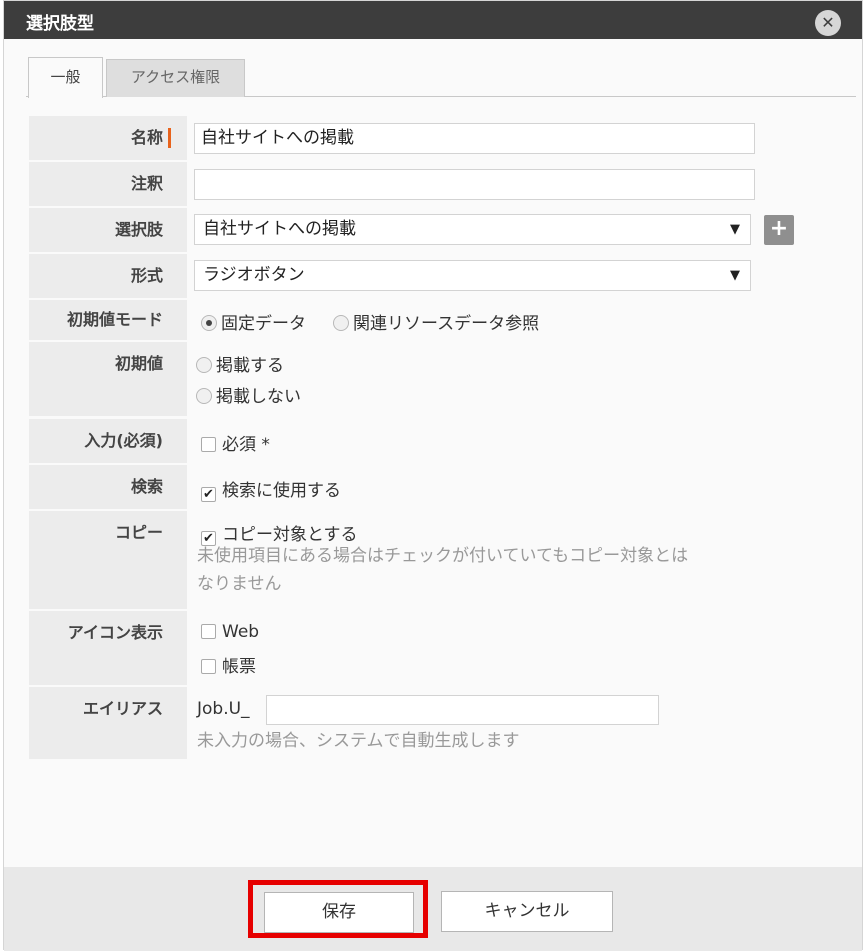  Describe the element at coordinates (108, 184) in the screenshot. I see `note-label: 注釈` at that location.